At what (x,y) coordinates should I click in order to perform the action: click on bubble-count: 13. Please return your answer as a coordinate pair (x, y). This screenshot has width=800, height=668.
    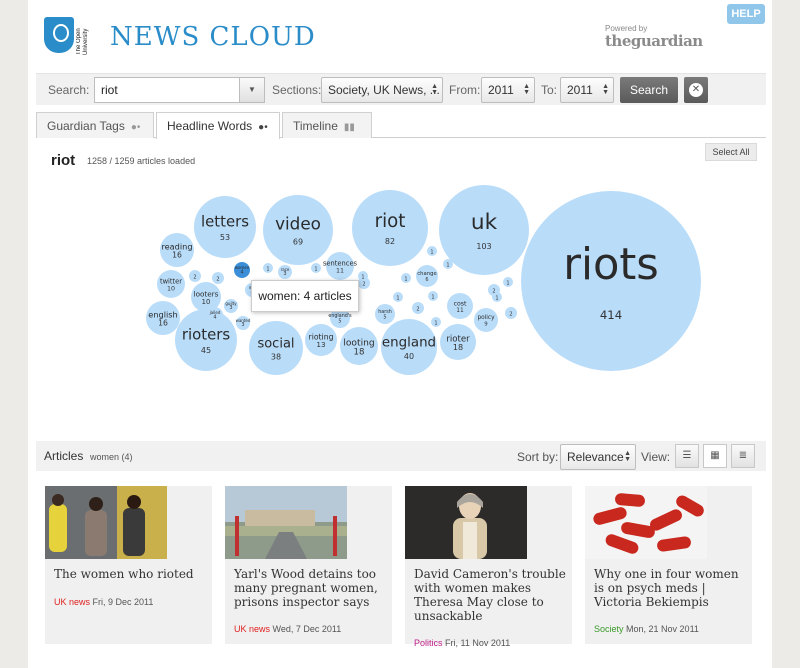
    Looking at the image, I should click on (320, 344).